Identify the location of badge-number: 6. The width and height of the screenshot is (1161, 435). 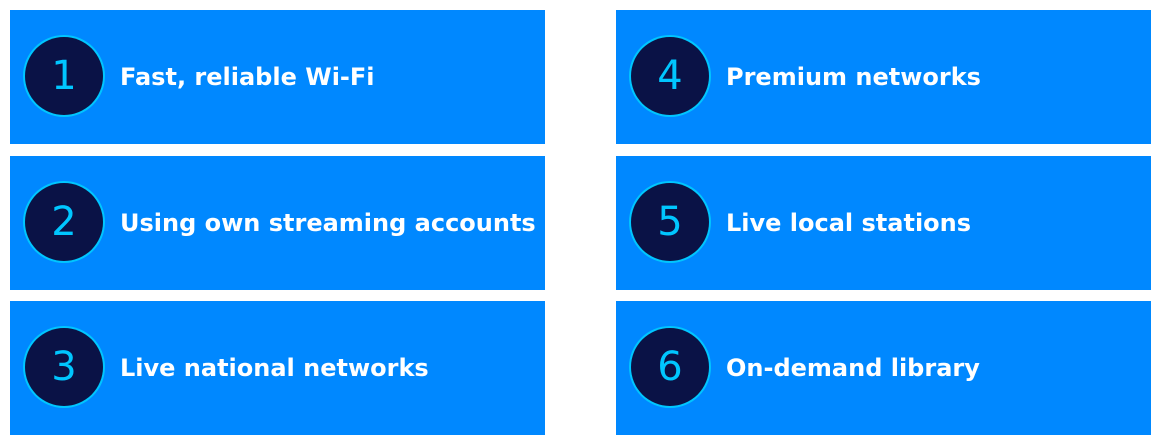
(670, 367).